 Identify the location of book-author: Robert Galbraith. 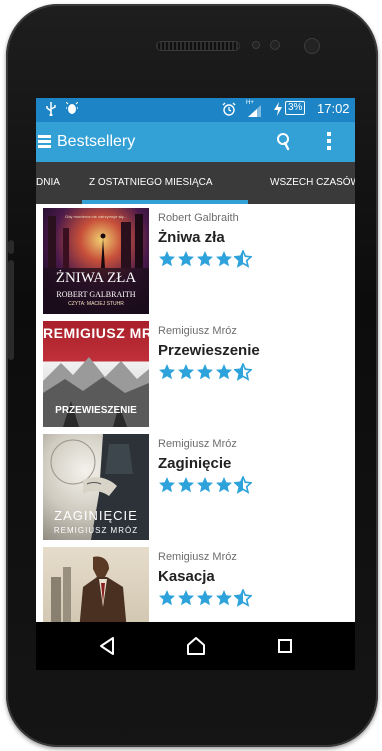
(198, 218).